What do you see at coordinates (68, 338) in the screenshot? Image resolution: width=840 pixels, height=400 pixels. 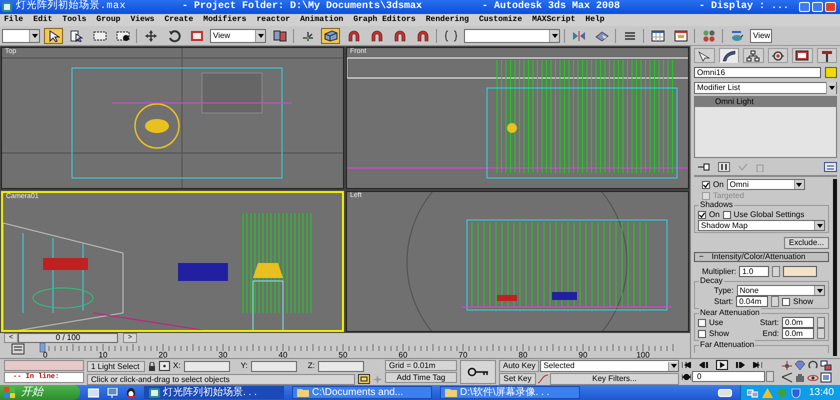 I see `time-slider: 0 / 100` at bounding box center [68, 338].